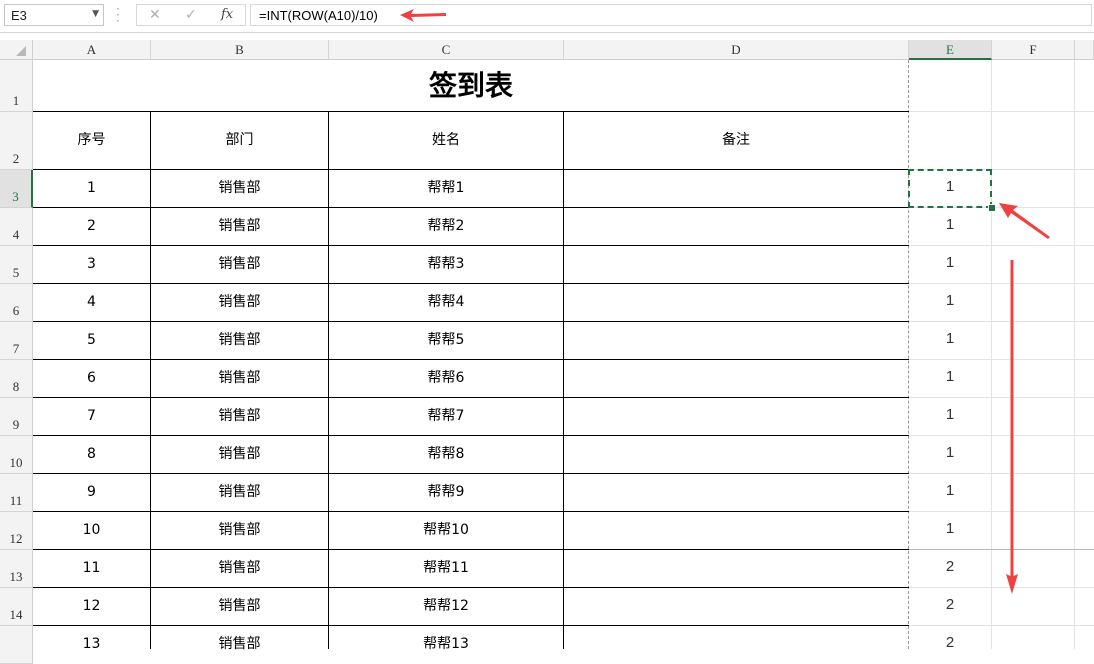 The width and height of the screenshot is (1094, 664). Describe the element at coordinates (16, 341) in the screenshot. I see `row-header-7: 7` at that location.